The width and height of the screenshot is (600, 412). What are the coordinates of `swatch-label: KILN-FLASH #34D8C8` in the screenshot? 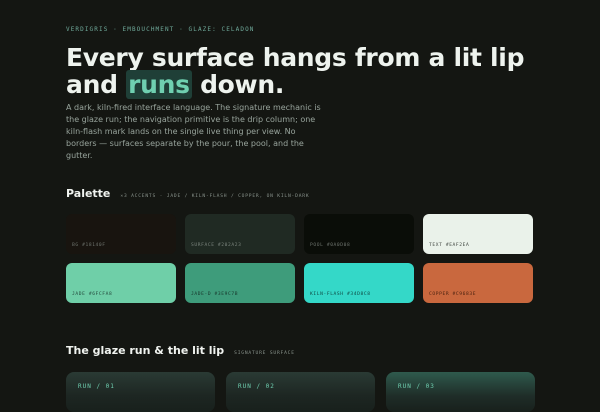 It's located at (340, 294).